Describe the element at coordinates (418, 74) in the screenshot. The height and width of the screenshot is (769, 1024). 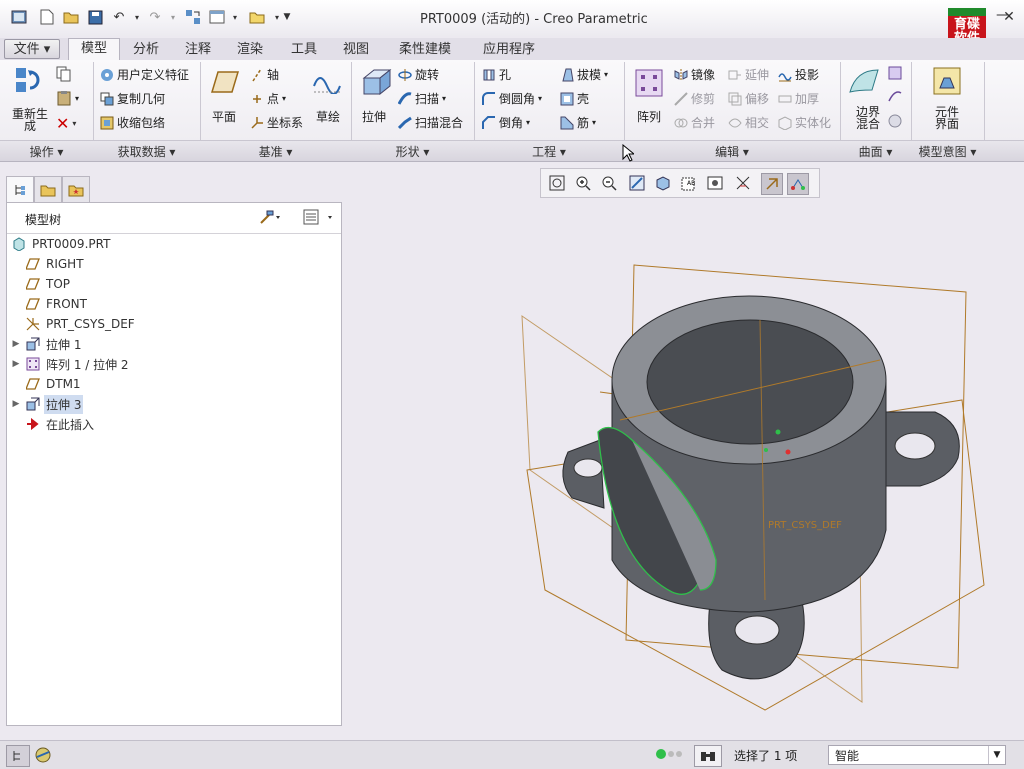
I see `revolve-button: 旋转` at that location.